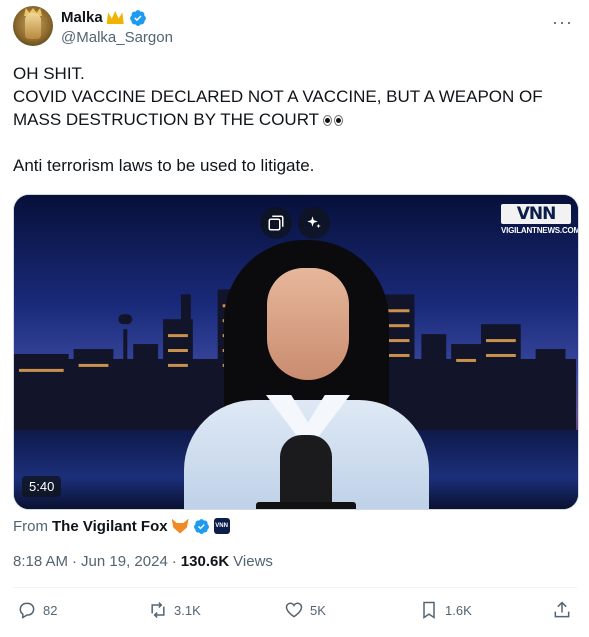 This screenshot has width=589, height=637. I want to click on bookmark-count: 1.6K, so click(458, 610).